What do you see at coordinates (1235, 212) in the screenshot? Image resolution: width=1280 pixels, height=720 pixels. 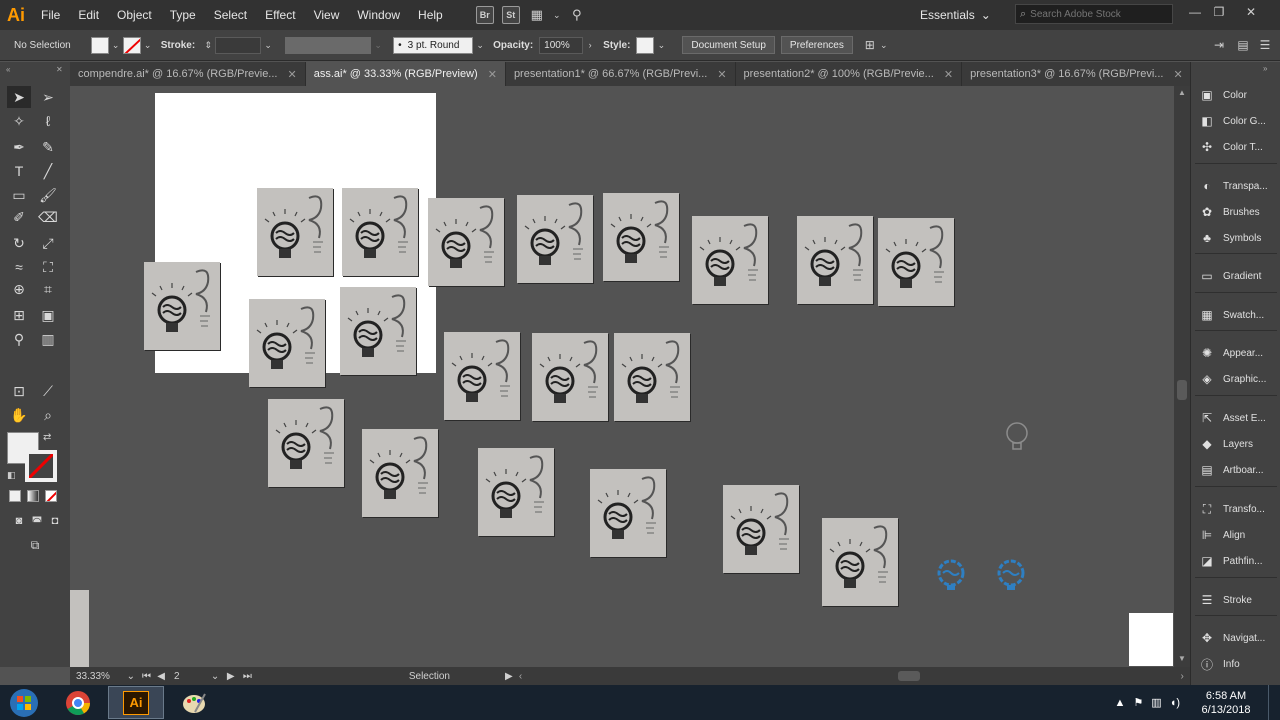 I see `panel-brushes: ✿ Brushes` at bounding box center [1235, 212].